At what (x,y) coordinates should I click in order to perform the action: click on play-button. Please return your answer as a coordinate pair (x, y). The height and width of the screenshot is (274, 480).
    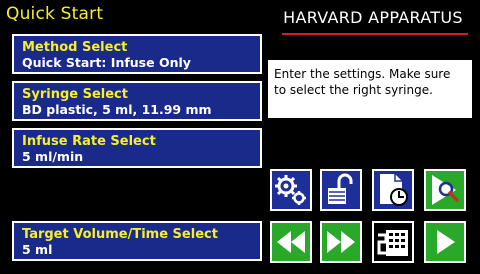
    Looking at the image, I should click on (445, 242).